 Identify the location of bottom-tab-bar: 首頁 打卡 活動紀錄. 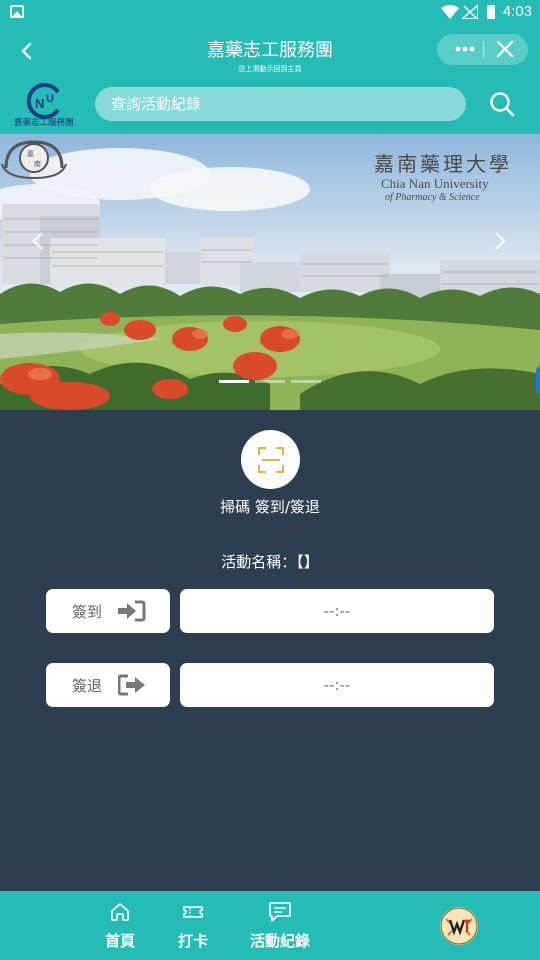
(270, 925).